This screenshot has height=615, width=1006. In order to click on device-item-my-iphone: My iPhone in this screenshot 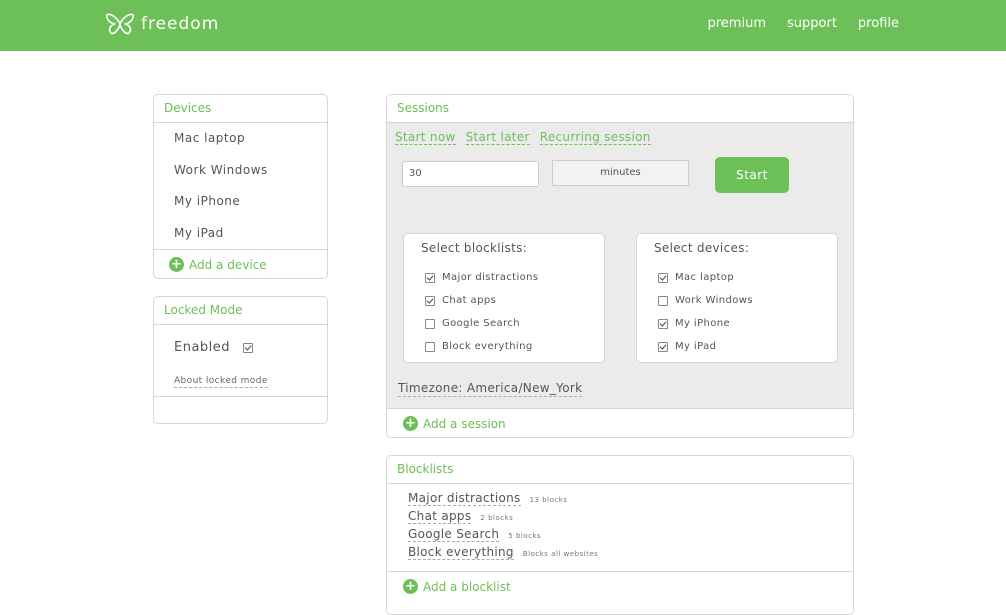, I will do `click(240, 202)`.